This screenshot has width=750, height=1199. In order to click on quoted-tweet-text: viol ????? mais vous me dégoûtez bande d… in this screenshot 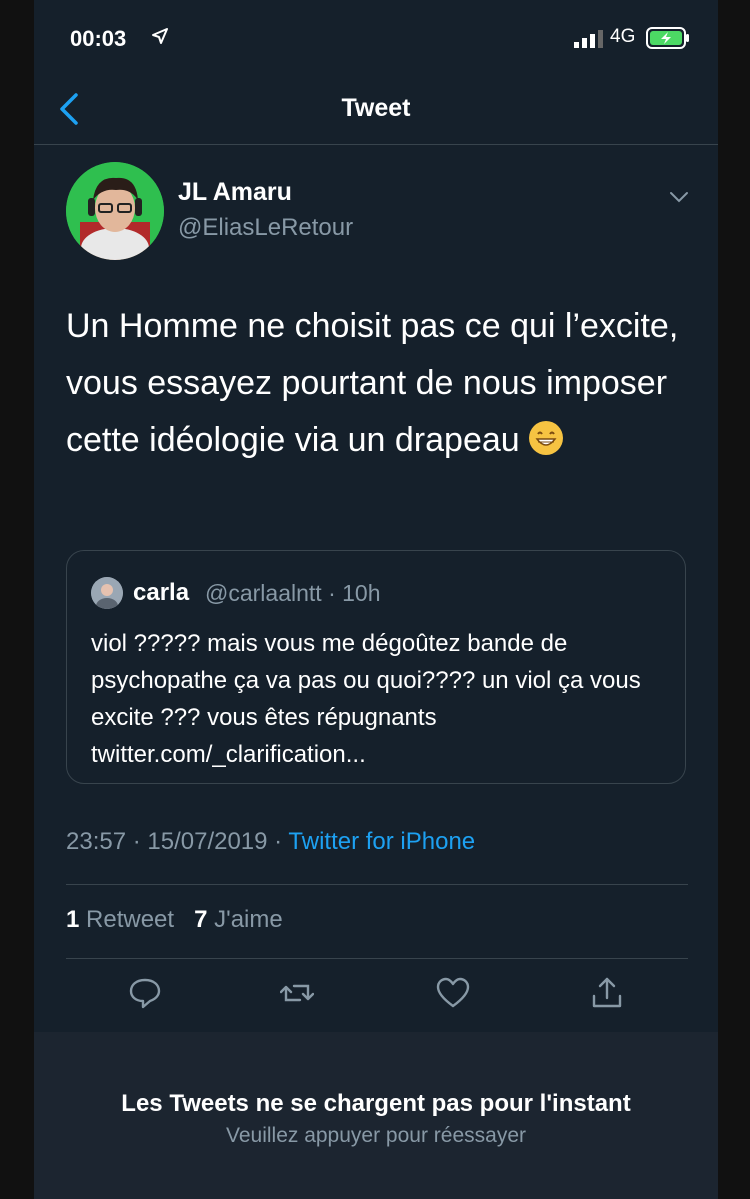, I will do `click(366, 699)`.